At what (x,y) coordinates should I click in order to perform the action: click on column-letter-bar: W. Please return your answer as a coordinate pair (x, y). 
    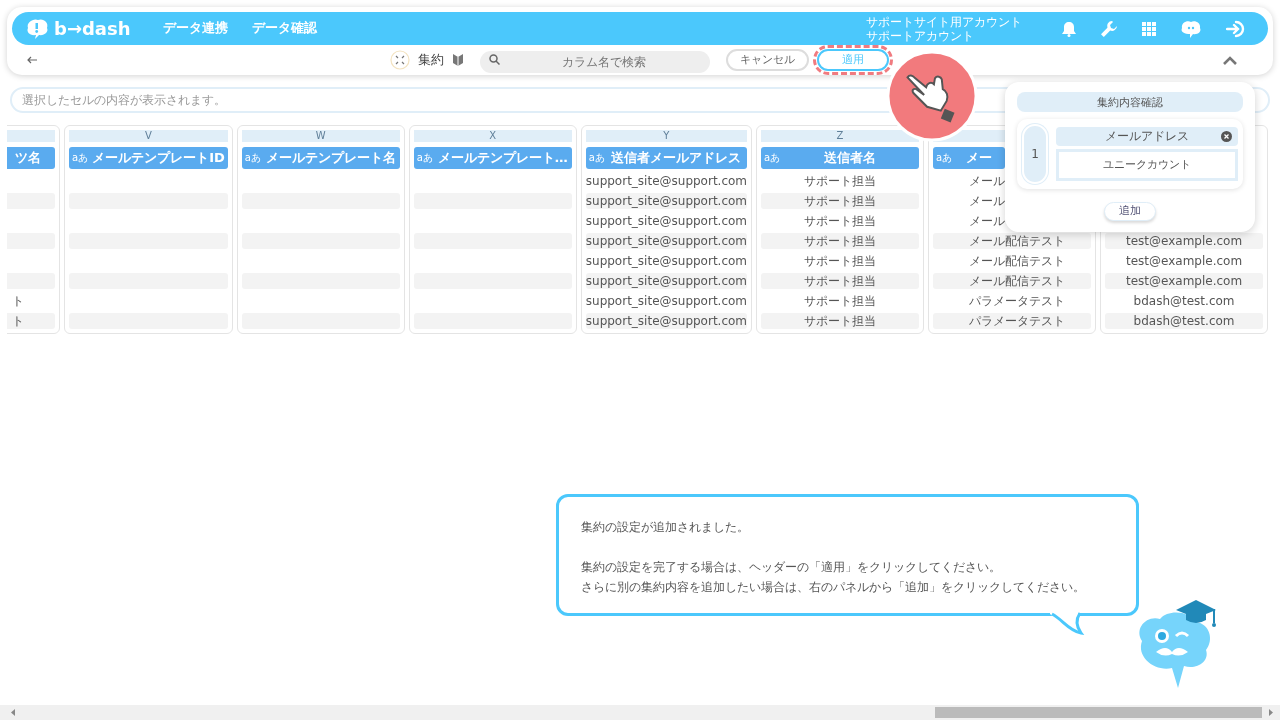
    Looking at the image, I should click on (320, 136).